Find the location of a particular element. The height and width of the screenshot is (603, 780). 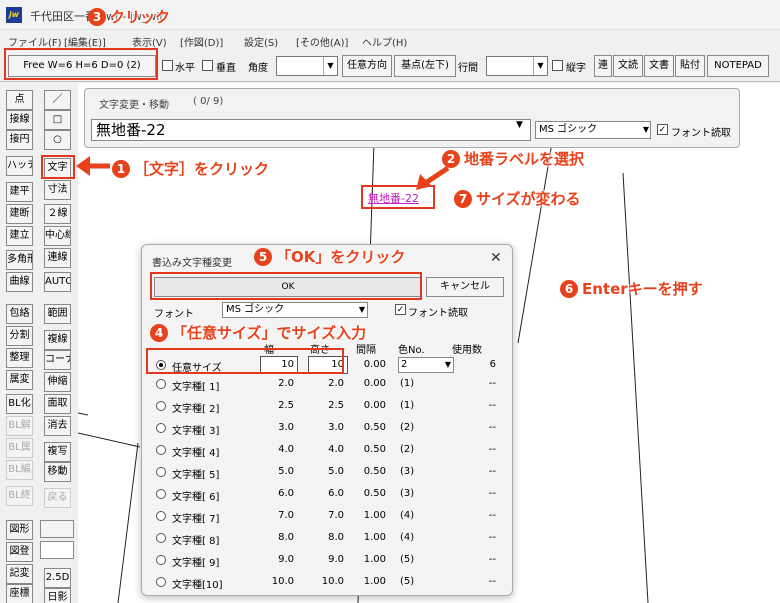

annotation-step-3: 3 クリック is located at coordinates (129, 16).